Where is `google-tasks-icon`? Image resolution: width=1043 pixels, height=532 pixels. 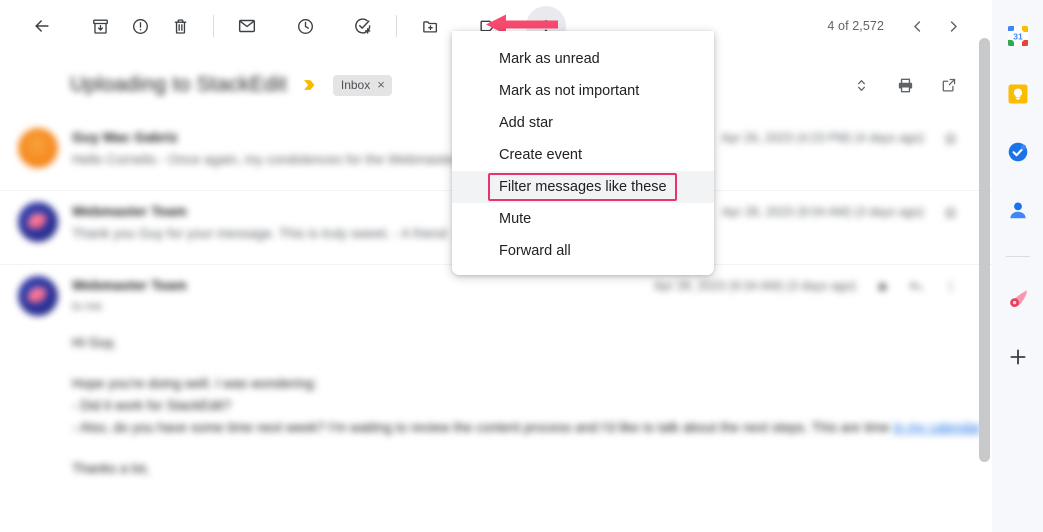
google-tasks-icon is located at coordinates (1018, 152).